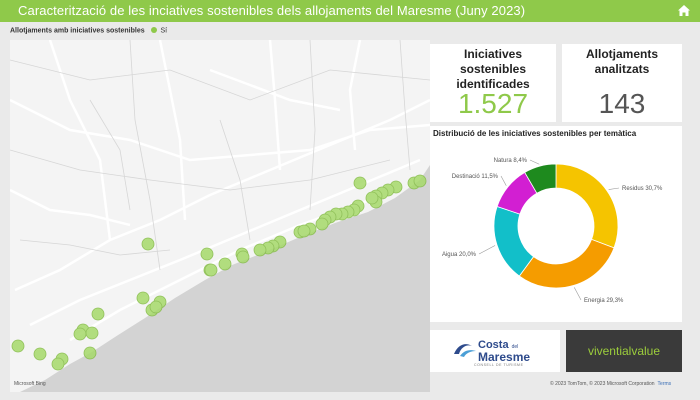 The image size is (700, 400). What do you see at coordinates (153, 30) in the screenshot?
I see `legend-marker-icon` at bounding box center [153, 30].